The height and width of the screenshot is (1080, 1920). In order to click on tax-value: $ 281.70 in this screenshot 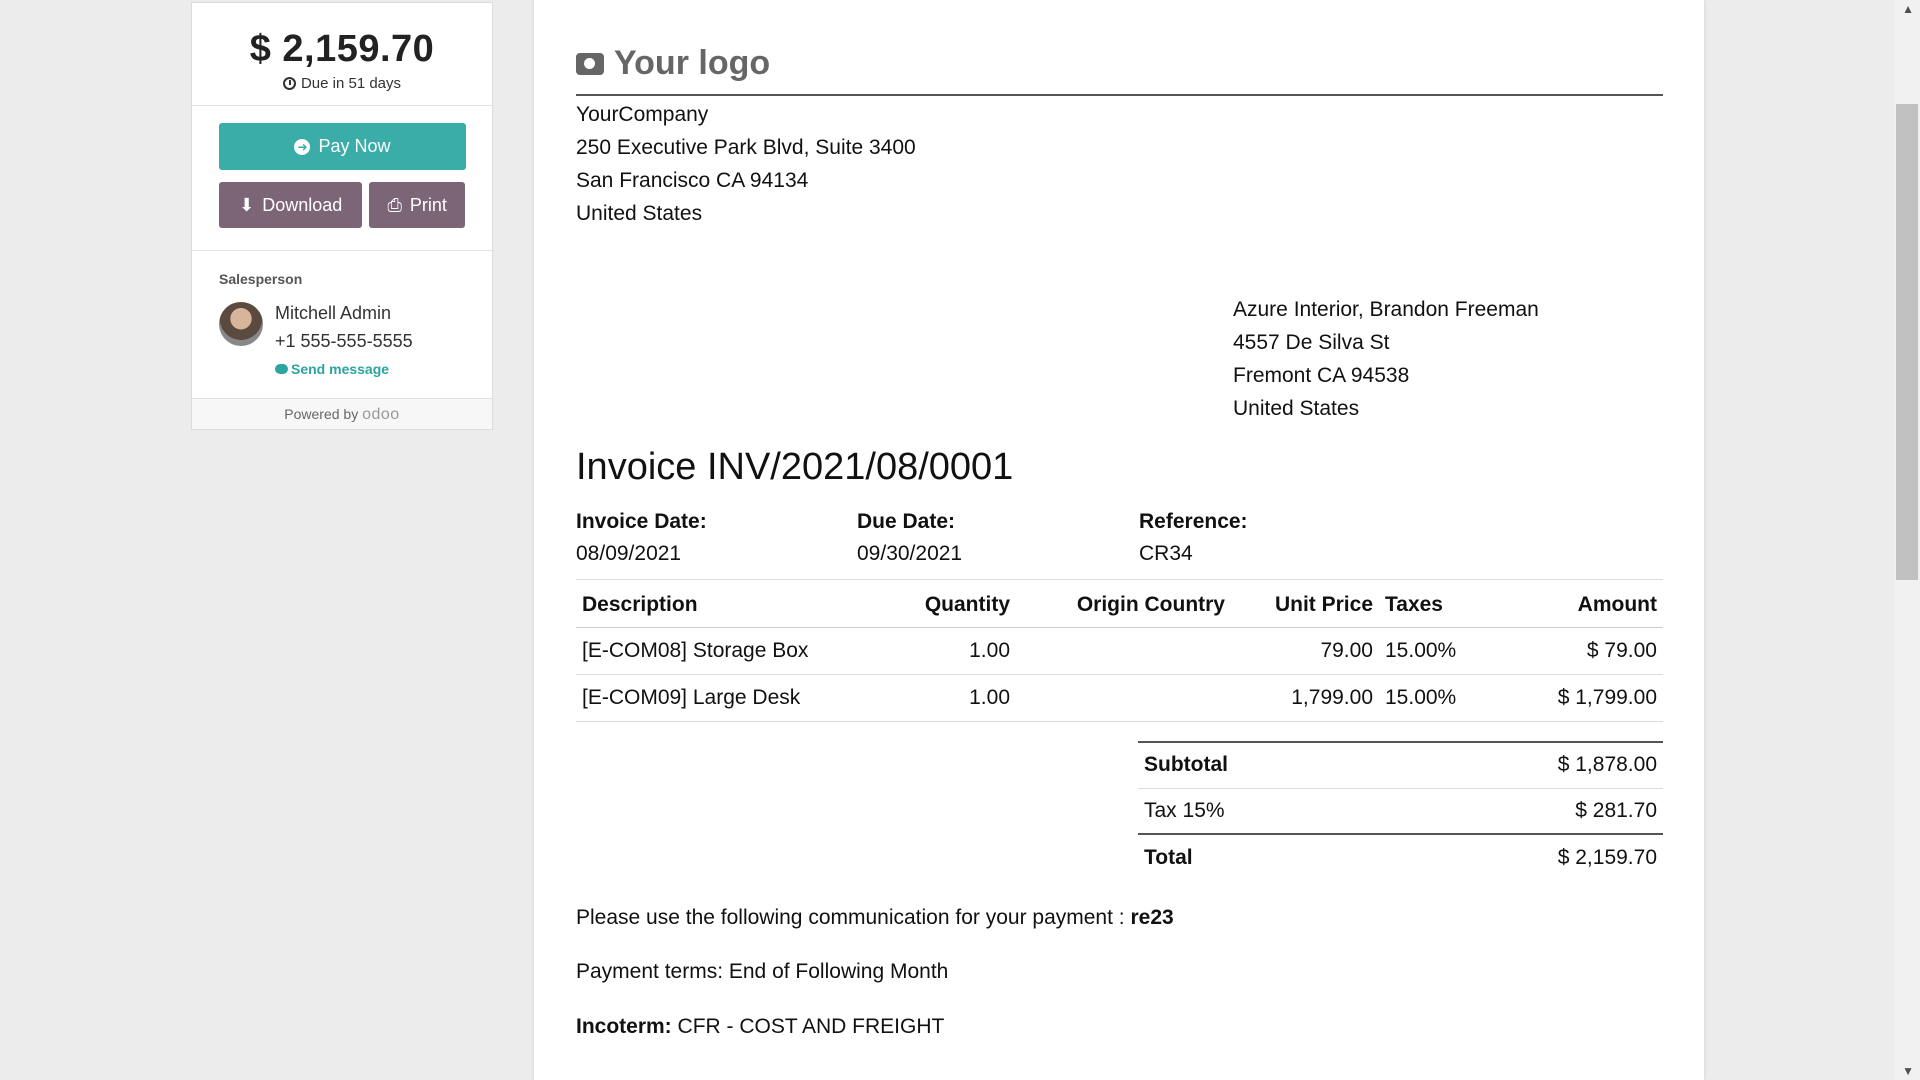, I will do `click(1522, 811)`.